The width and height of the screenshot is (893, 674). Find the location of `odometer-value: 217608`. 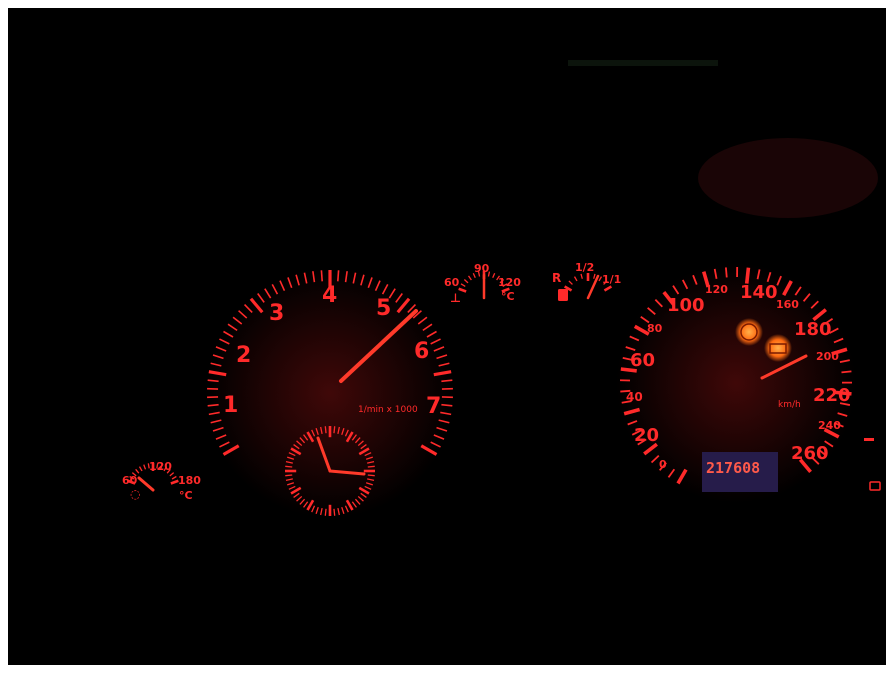

odometer-value: 217608 is located at coordinates (733, 468).